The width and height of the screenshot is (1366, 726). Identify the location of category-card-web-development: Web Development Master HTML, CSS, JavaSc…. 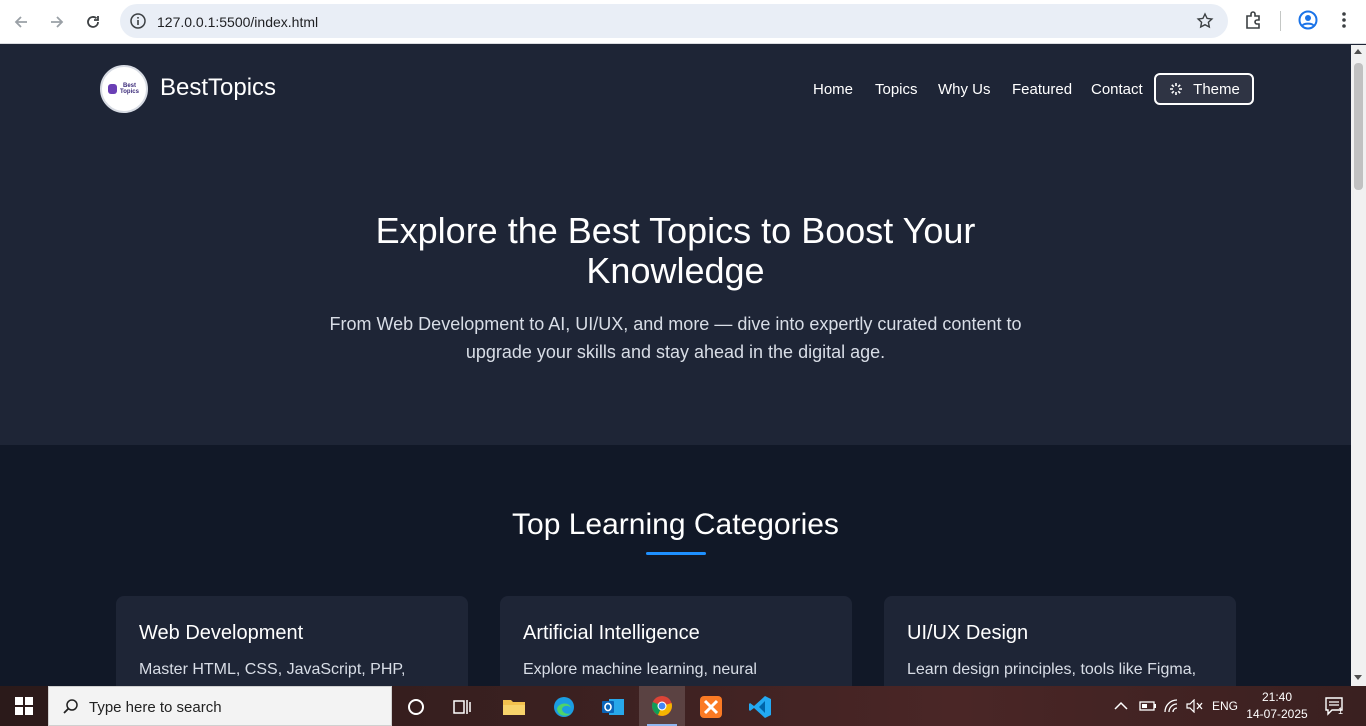
(292, 641).